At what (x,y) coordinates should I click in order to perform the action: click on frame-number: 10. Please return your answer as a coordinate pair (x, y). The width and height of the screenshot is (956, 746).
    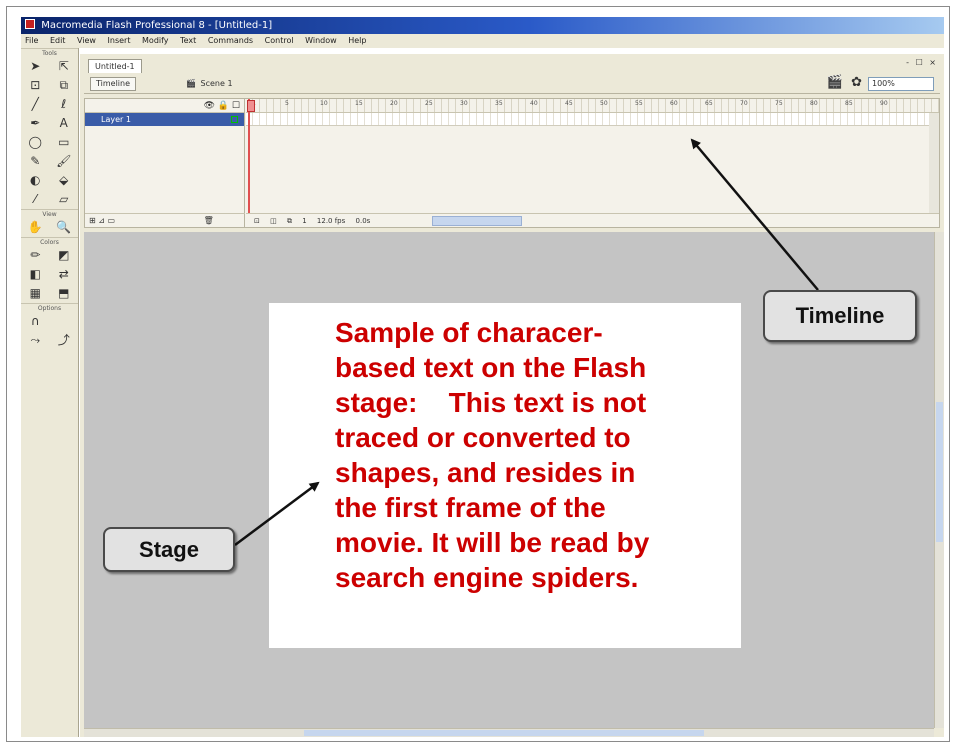
    Looking at the image, I should click on (324, 103).